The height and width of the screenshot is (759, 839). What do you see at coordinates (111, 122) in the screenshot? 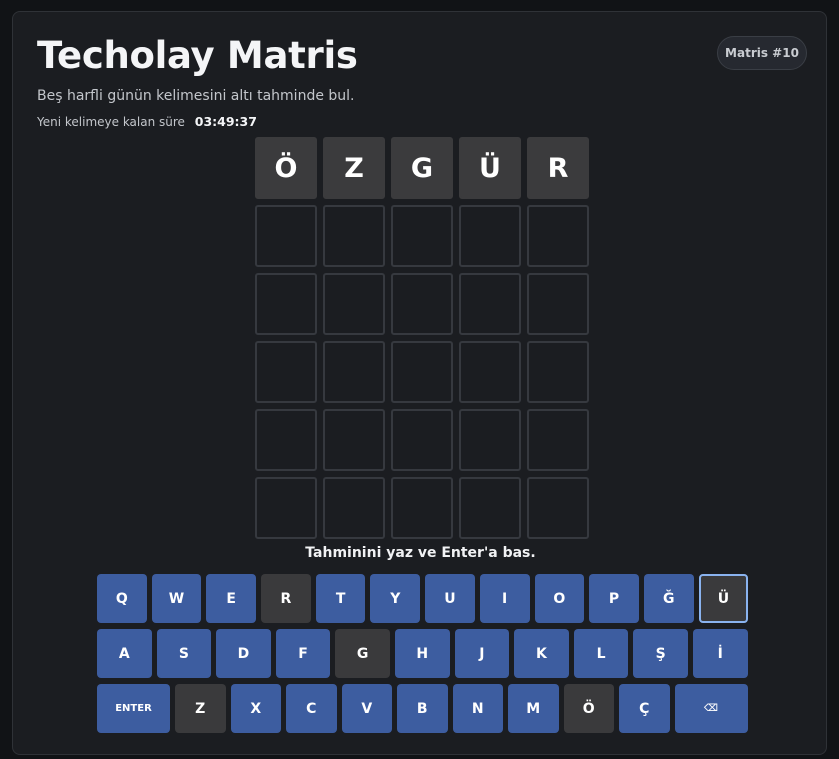
I see `countdown-label: Yeni kelimeye kalan süre` at bounding box center [111, 122].